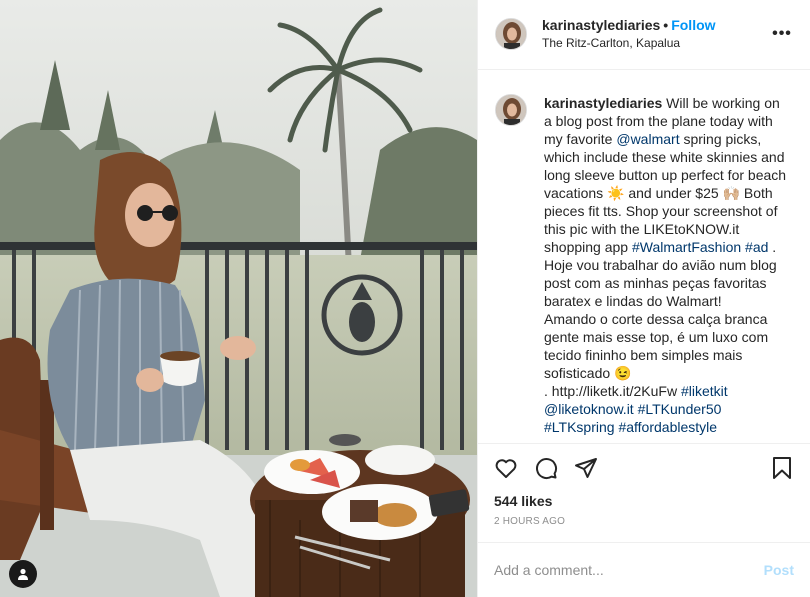  I want to click on user-tag-icon, so click(23, 574).